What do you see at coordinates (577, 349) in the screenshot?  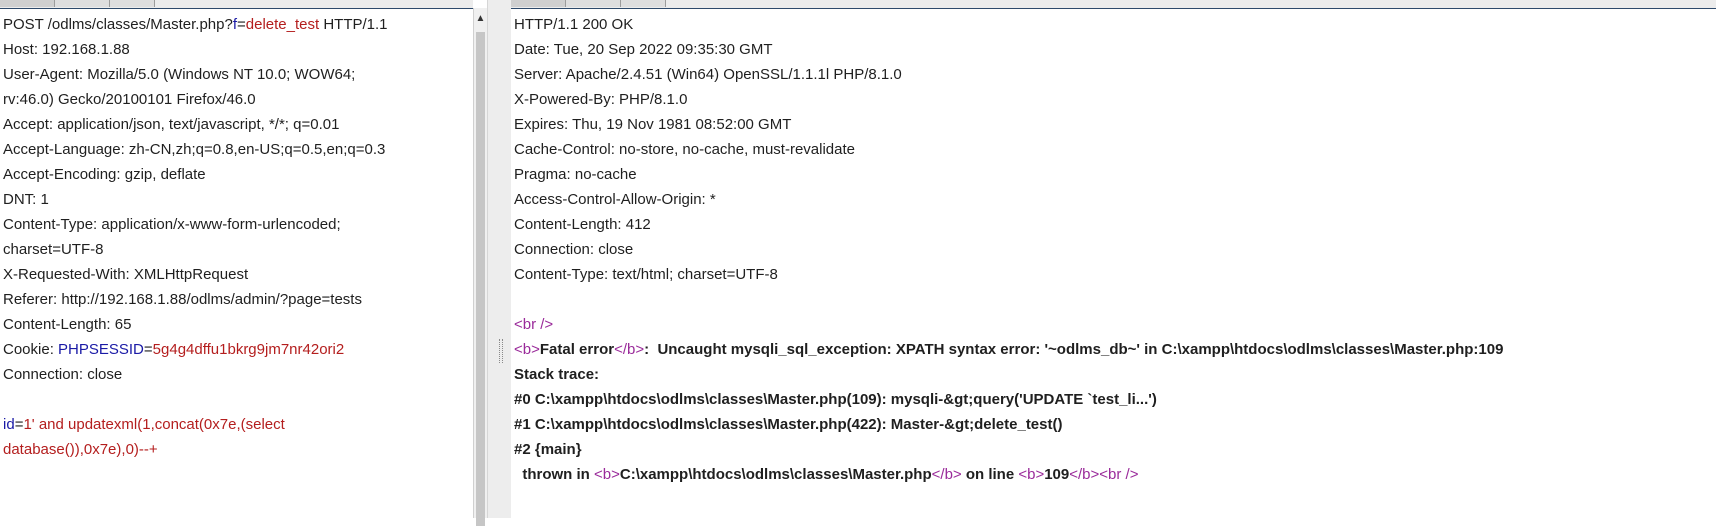 I see `response-token: Fatal error` at bounding box center [577, 349].